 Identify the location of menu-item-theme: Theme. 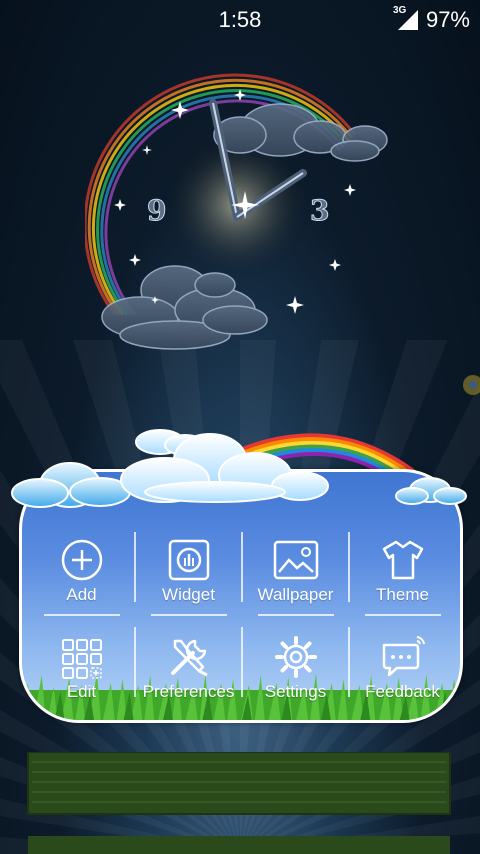
(402, 570).